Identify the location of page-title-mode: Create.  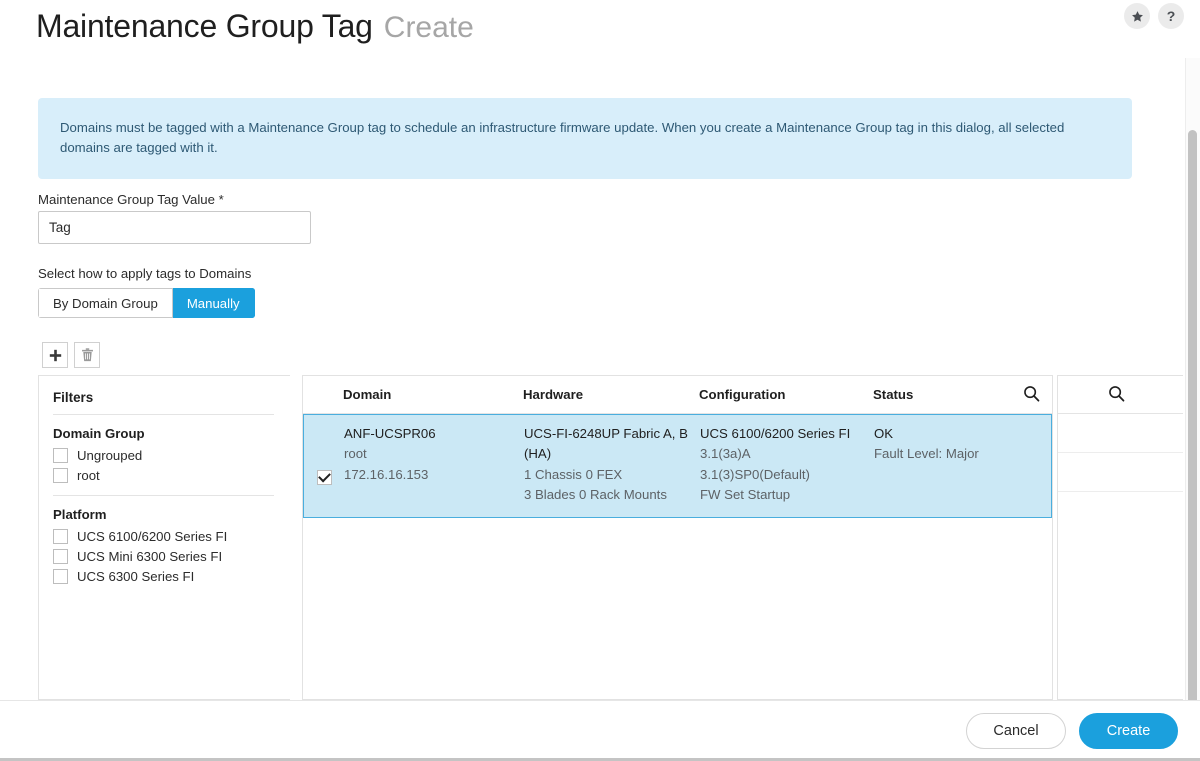
(428, 27).